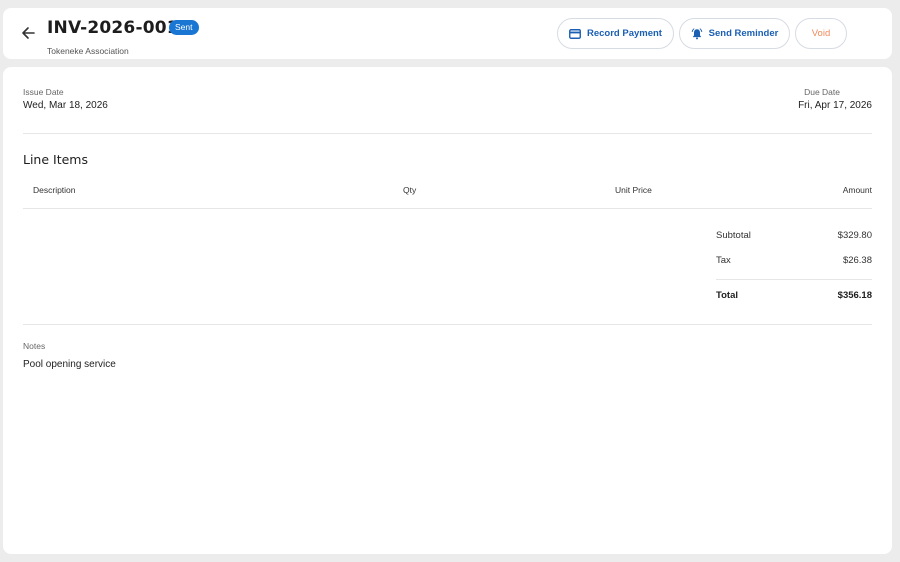  What do you see at coordinates (54, 190) in the screenshot?
I see `column-header-description: Description` at bounding box center [54, 190].